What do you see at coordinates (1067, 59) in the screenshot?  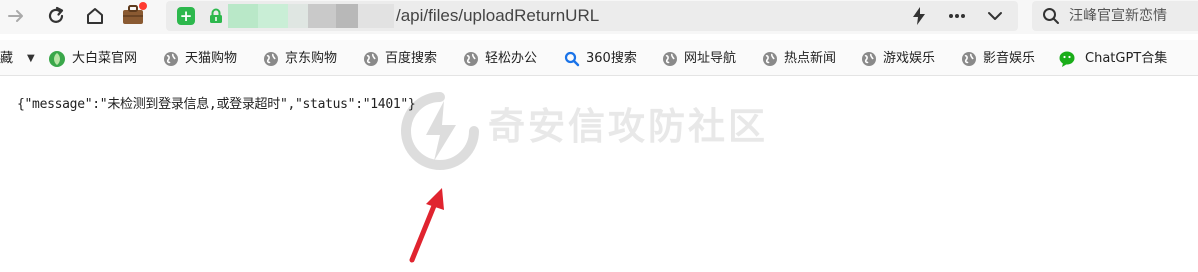 I see `chat-bubble-icon` at bounding box center [1067, 59].